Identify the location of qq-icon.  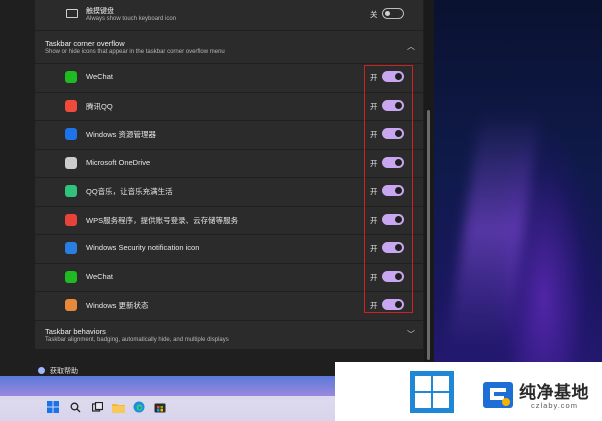
(71, 105).